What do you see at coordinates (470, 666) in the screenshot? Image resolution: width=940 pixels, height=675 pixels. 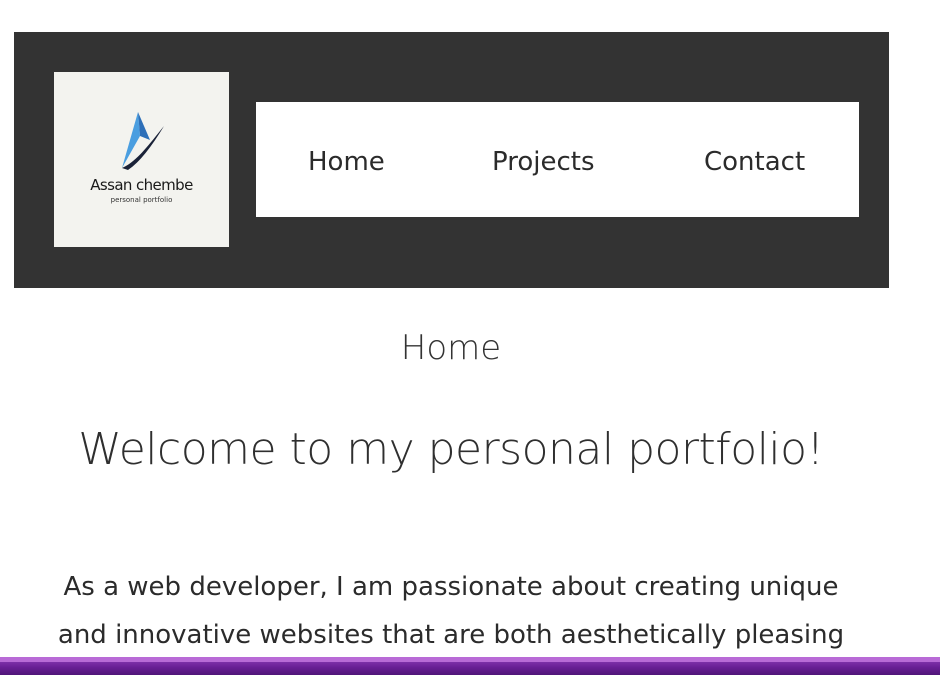 I see `bottom-accent-bar` at bounding box center [470, 666].